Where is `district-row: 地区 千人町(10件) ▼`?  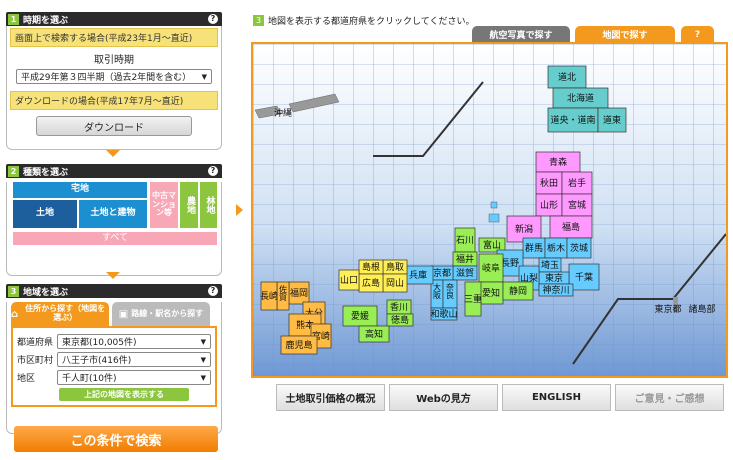 district-row: 地区 千人町(10件) ▼ is located at coordinates (114, 377).